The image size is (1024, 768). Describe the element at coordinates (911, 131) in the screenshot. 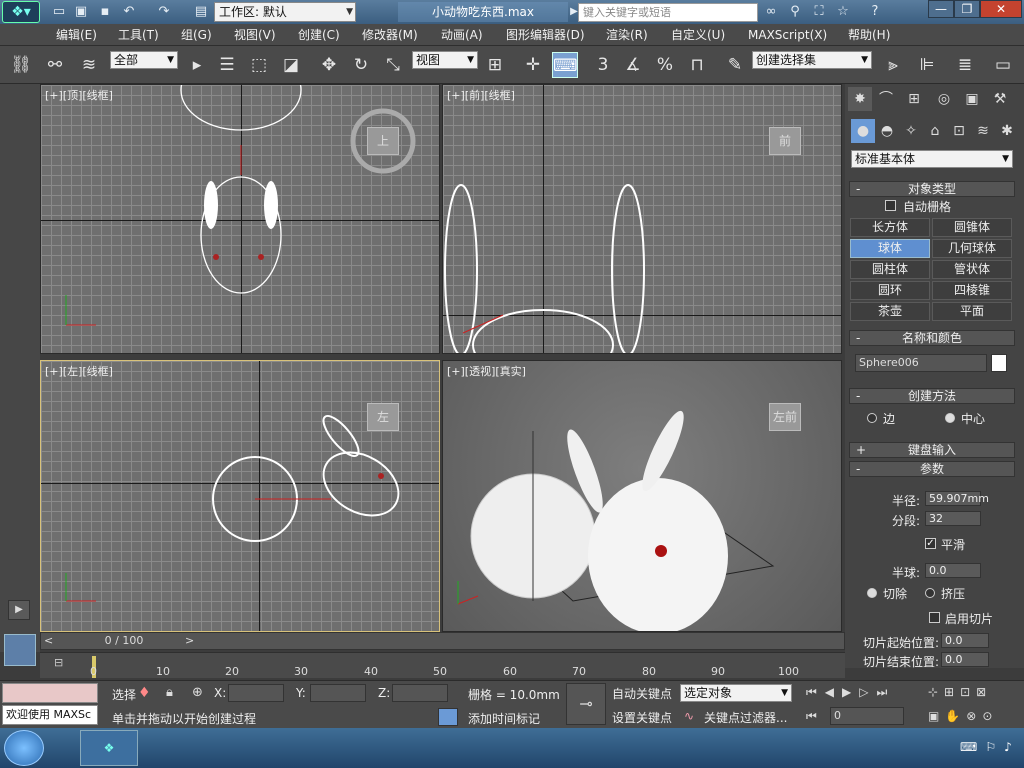

I see `lights-category-icon: ✧` at that location.